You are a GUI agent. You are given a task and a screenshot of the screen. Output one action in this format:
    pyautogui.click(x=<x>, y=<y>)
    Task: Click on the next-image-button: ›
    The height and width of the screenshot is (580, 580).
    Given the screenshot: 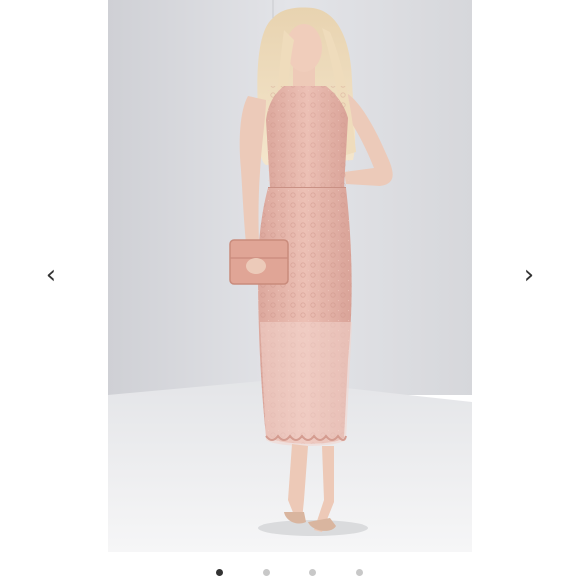 What is the action you would take?
    pyautogui.click(x=529, y=275)
    